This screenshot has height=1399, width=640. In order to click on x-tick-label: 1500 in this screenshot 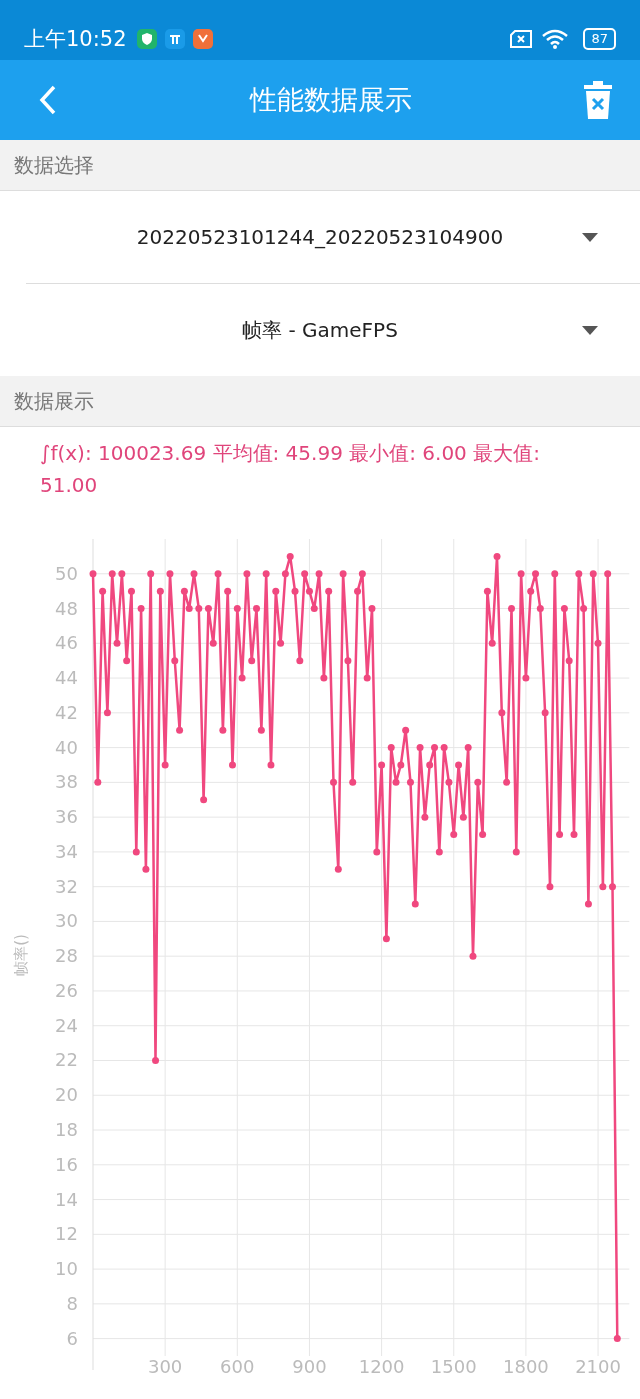, I will do `click(453, 1366)`.